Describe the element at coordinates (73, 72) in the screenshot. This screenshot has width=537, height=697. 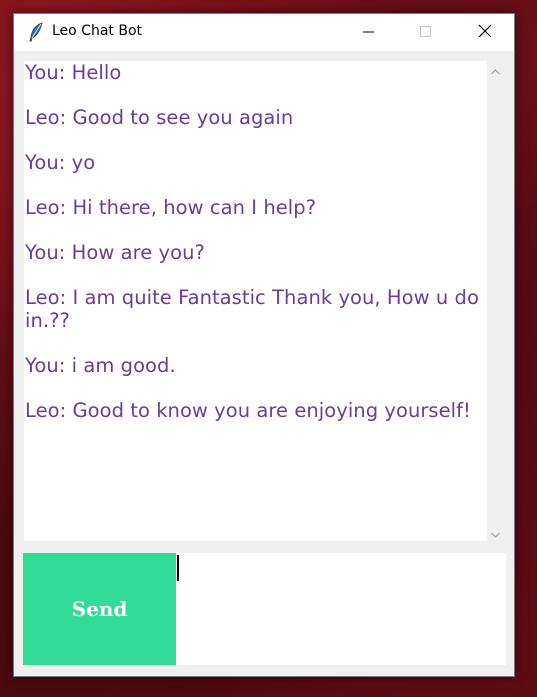
I see `chat-message: You: Hello` at that location.